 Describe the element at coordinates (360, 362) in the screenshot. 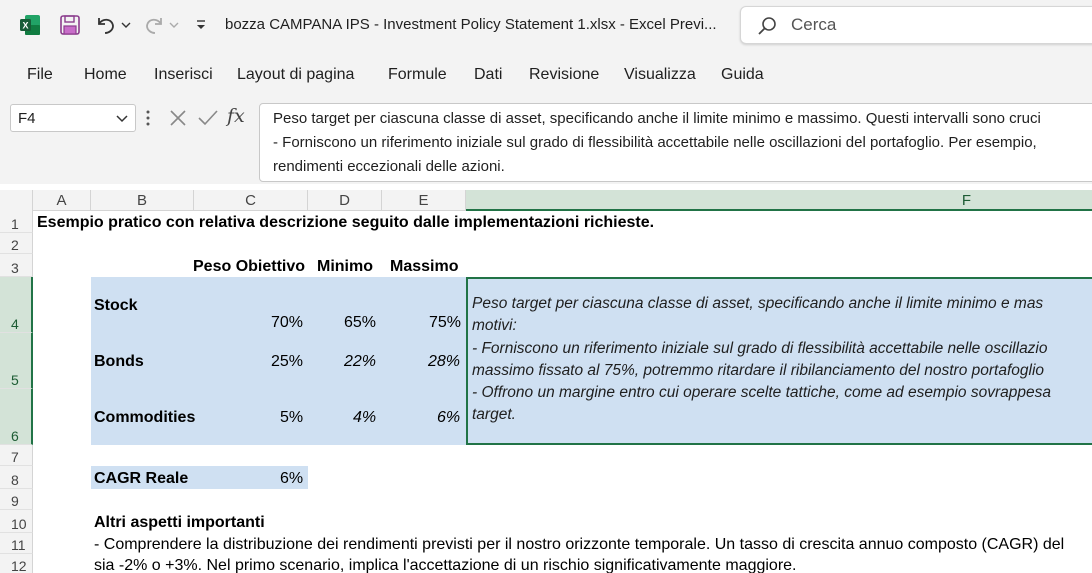

I see `bonds-minimo: 22%` at that location.